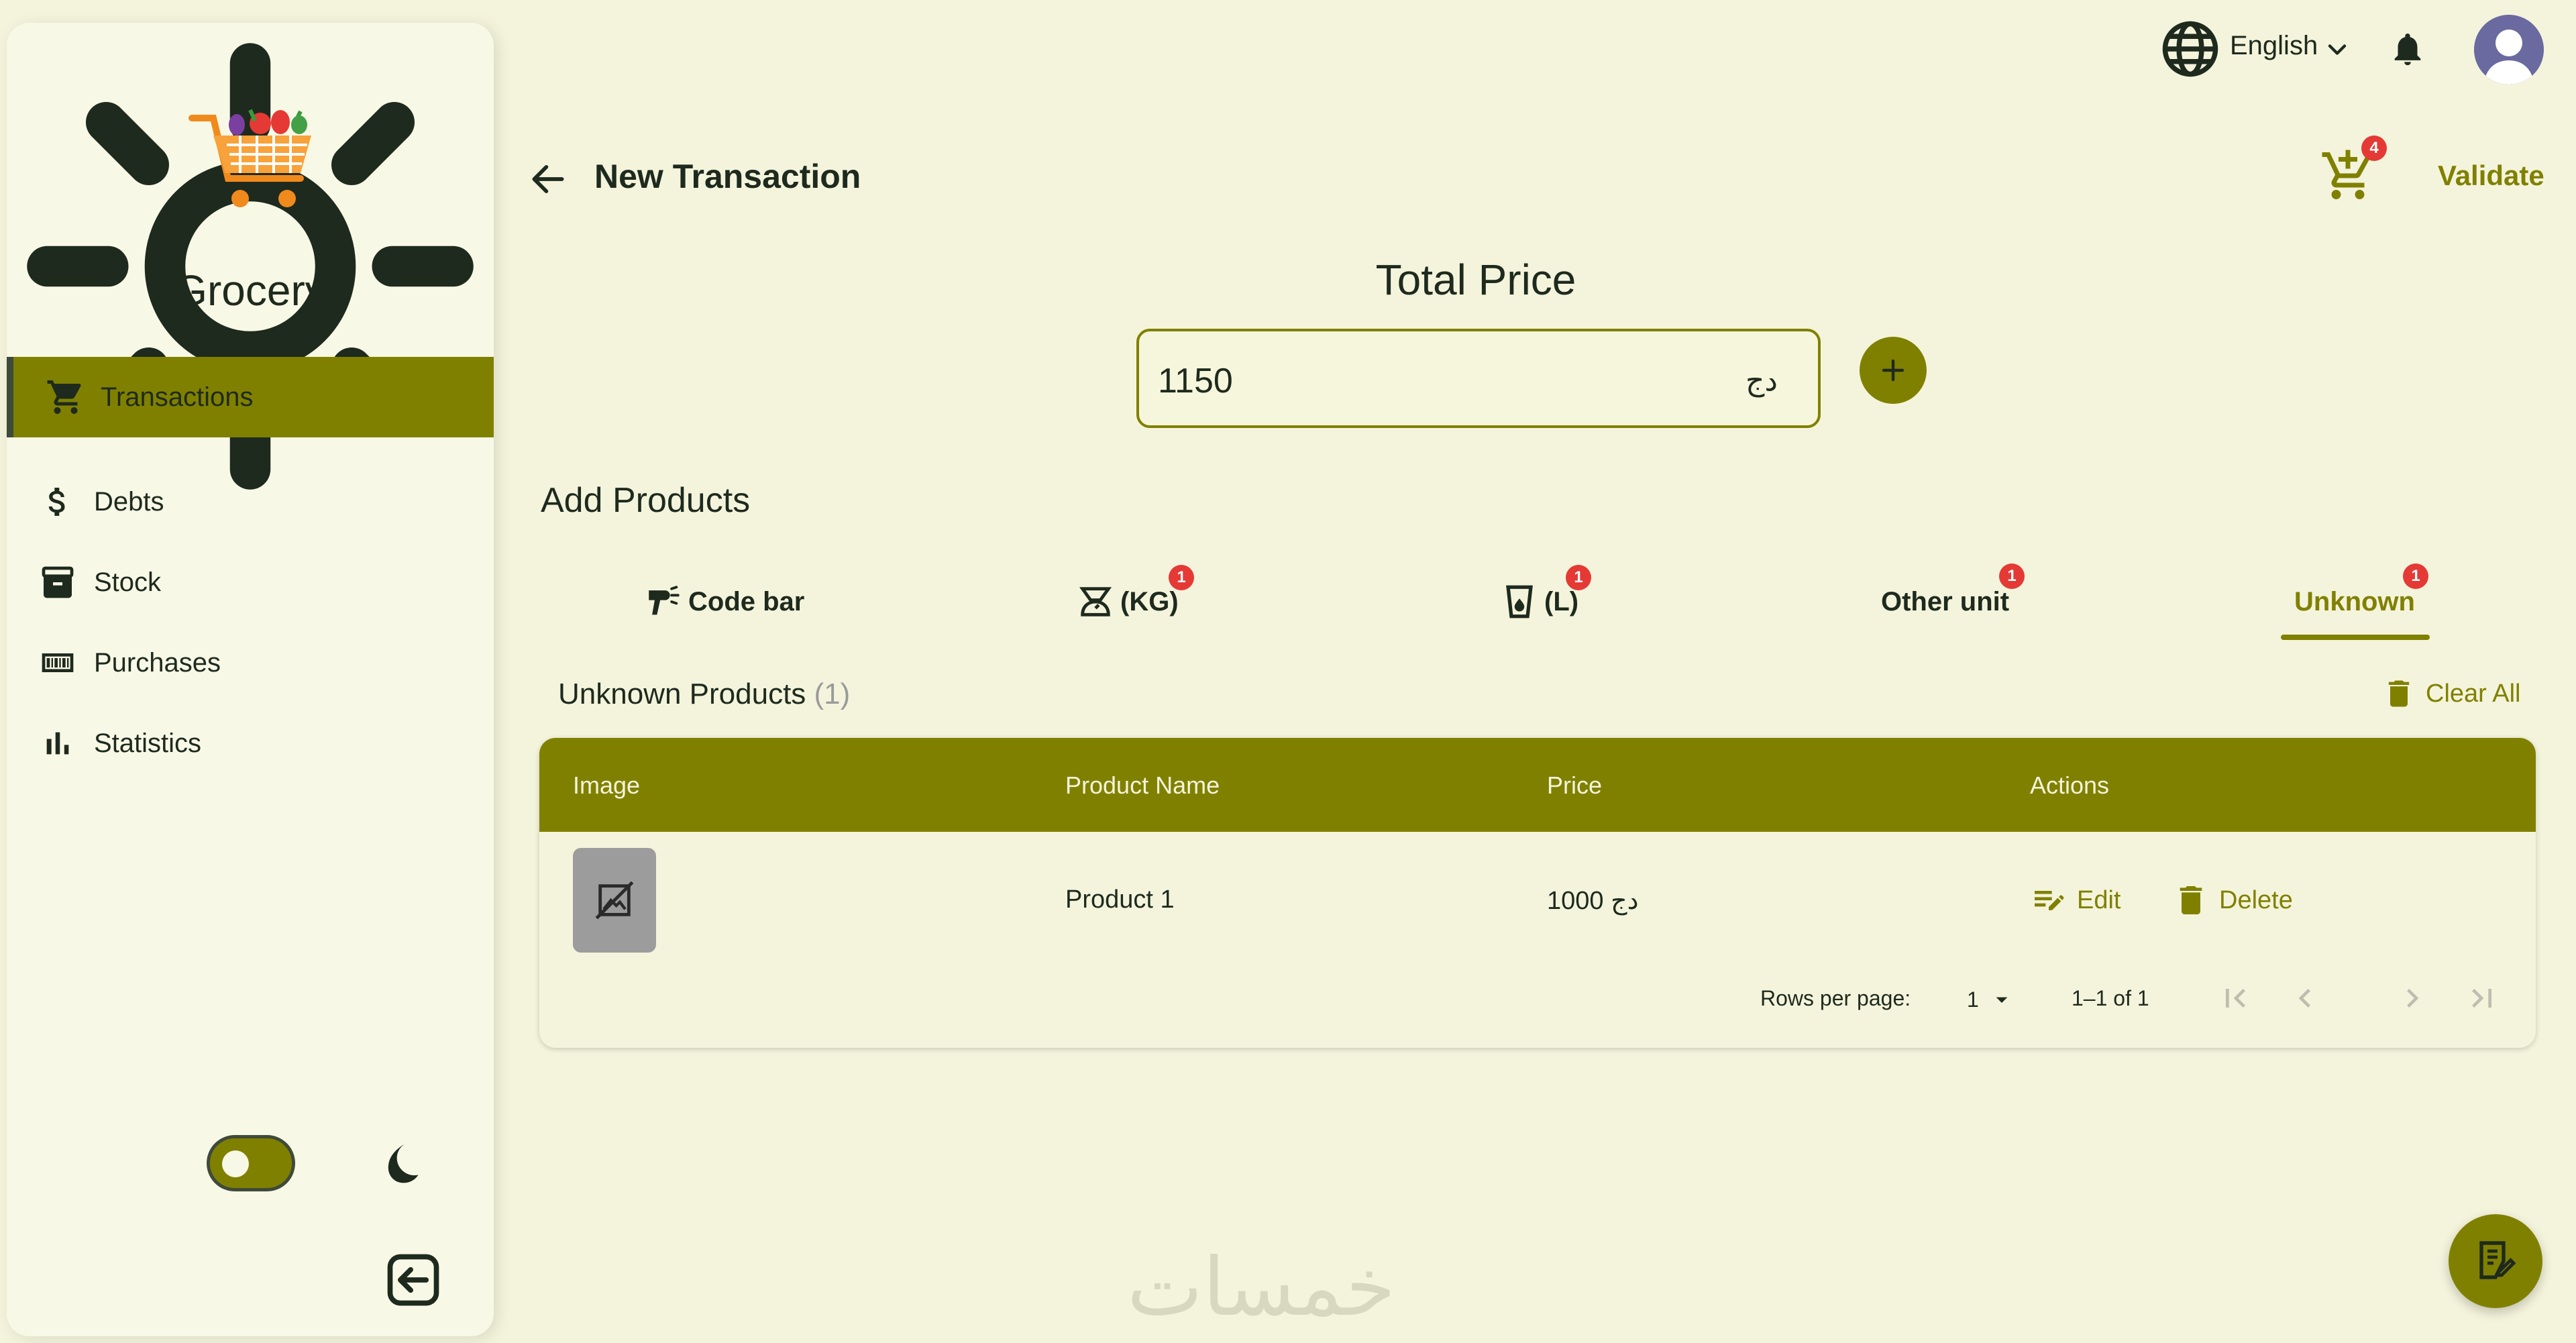 This screenshot has width=2576, height=1343. I want to click on plus-icon, so click(1893, 370).